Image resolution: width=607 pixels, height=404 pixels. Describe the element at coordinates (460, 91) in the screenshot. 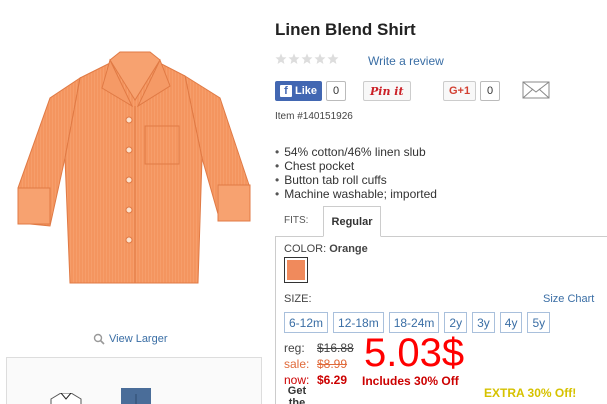

I see `google-plus-button: G+1` at that location.